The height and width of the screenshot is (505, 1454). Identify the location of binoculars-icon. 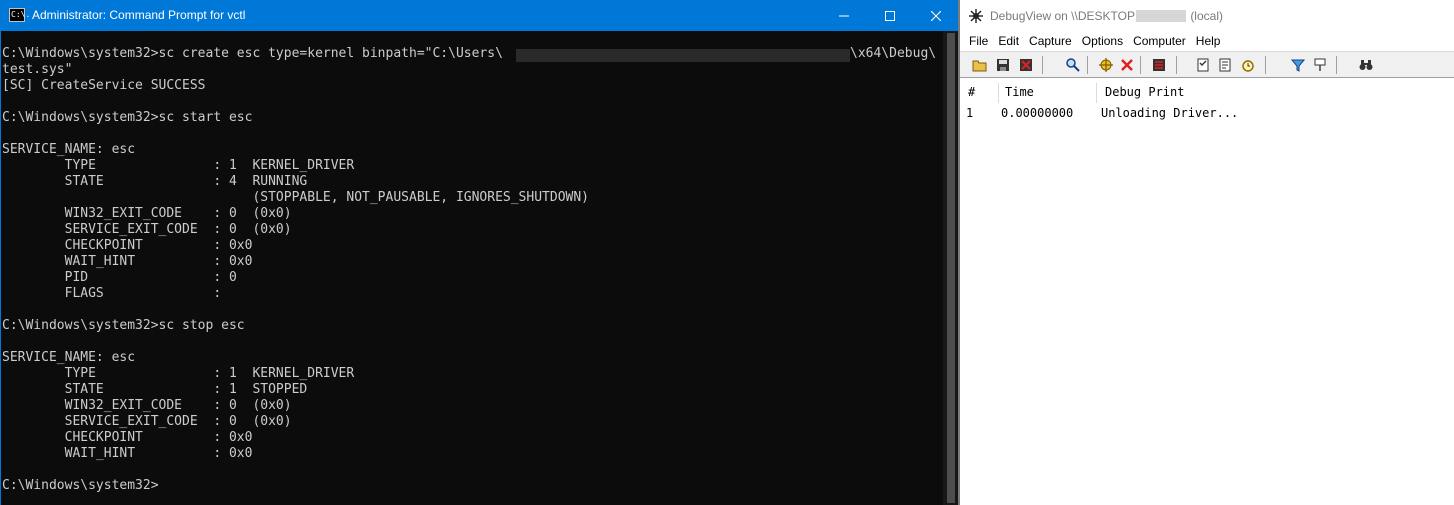
(1366, 65).